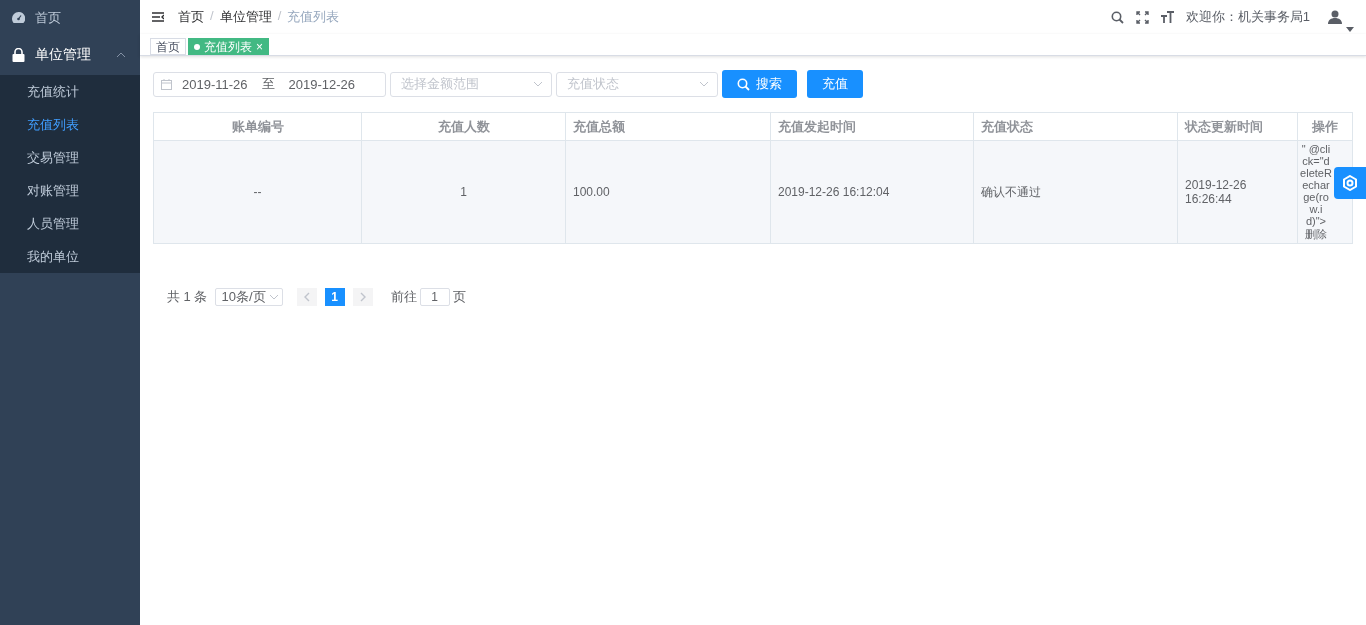  Describe the element at coordinates (257, 192) in the screenshot. I see `table-cell: --` at that location.